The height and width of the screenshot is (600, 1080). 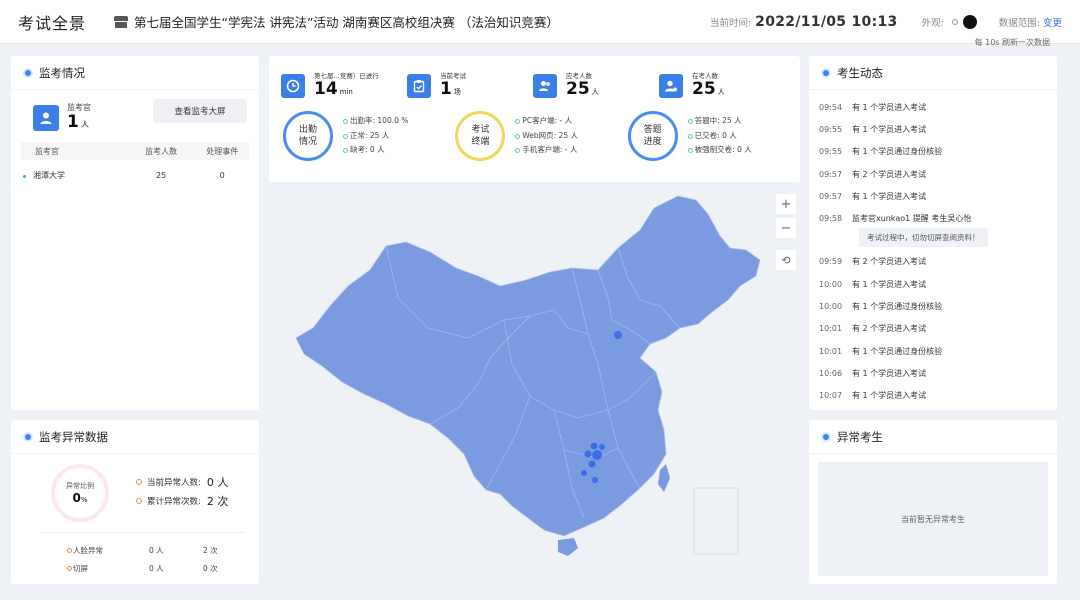 What do you see at coordinates (108, 568) in the screenshot?
I see `abnormal-type: 切屏` at bounding box center [108, 568].